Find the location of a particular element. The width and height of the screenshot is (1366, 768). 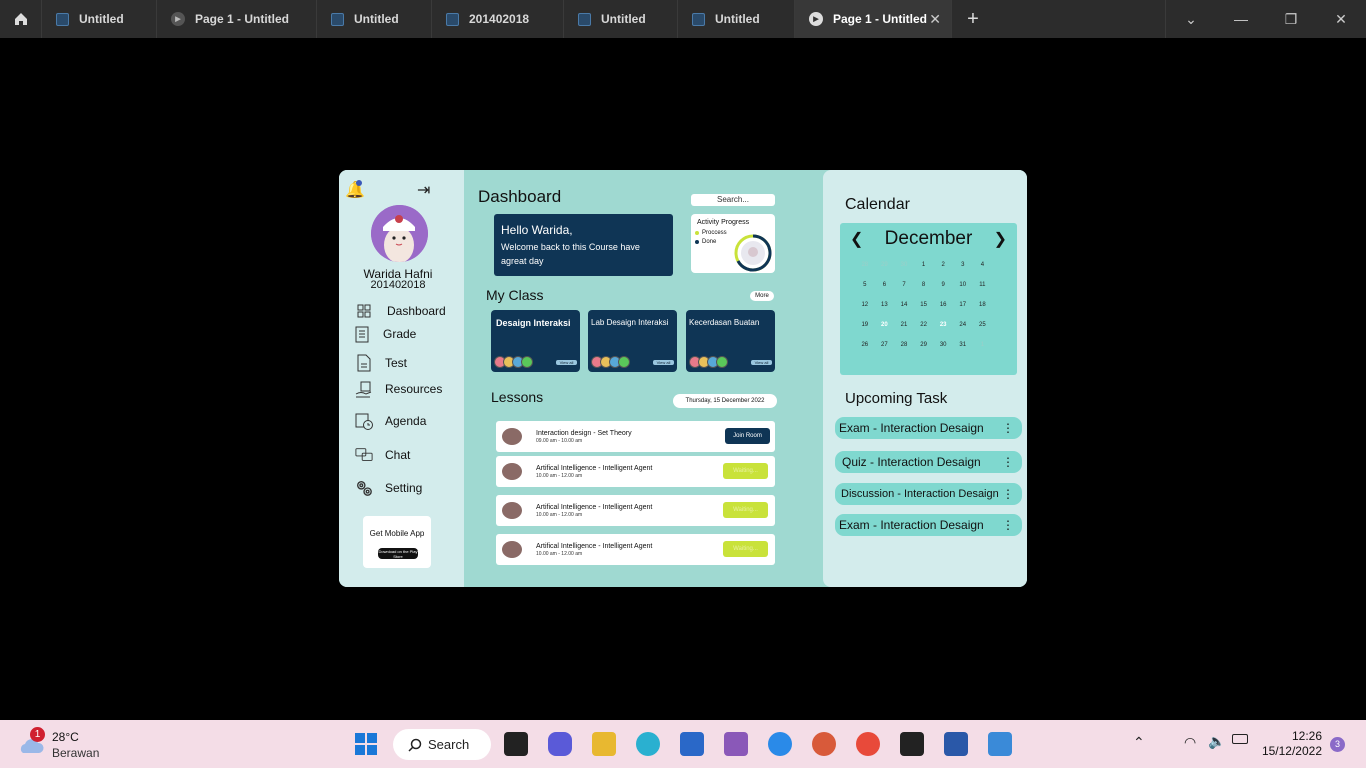

play-store-badge: Download on the Play Store is located at coordinates (398, 553).